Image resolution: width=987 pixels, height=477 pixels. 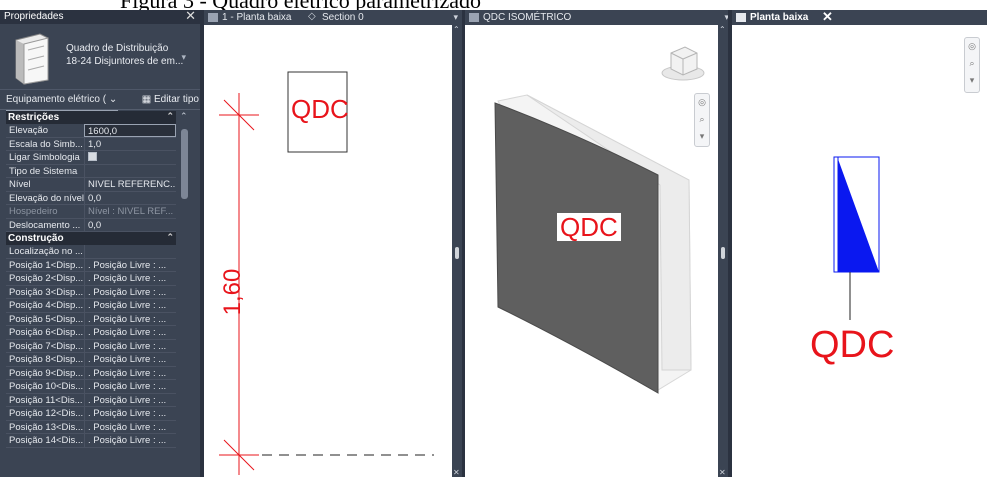 What do you see at coordinates (32, 59) in the screenshot?
I see `panel-thumbnail-icon` at bounding box center [32, 59].